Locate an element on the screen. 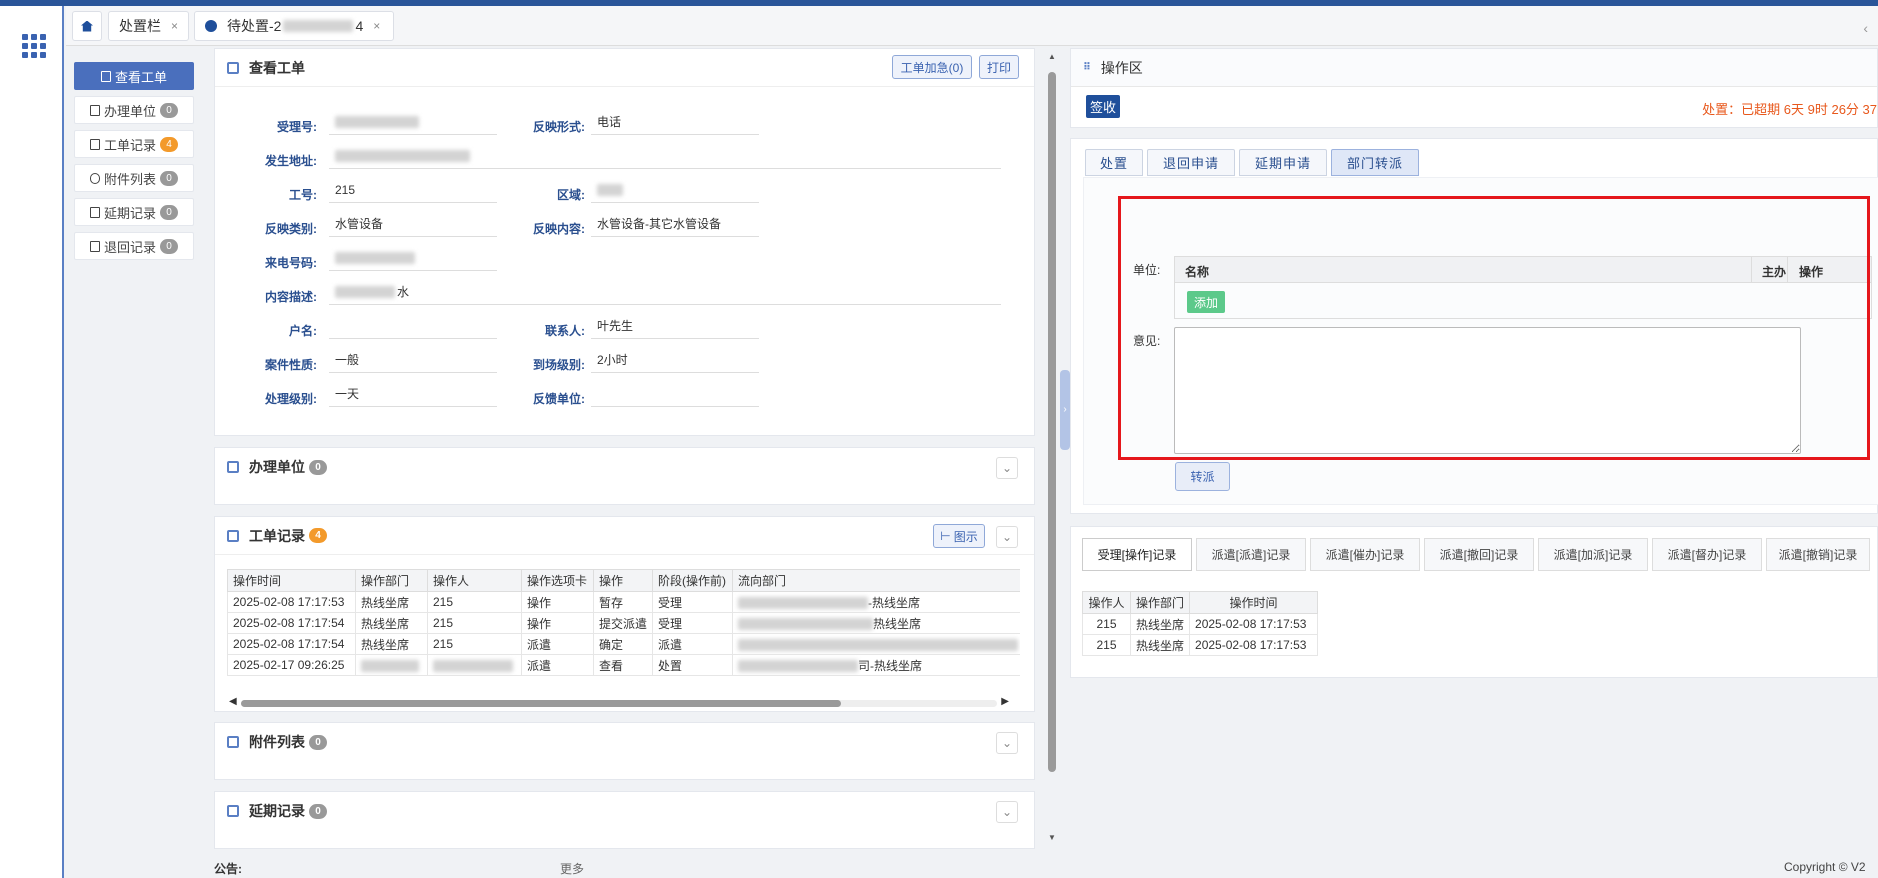  tab-add-dispatch-records: 派遣[加派]记录 is located at coordinates (1593, 554).